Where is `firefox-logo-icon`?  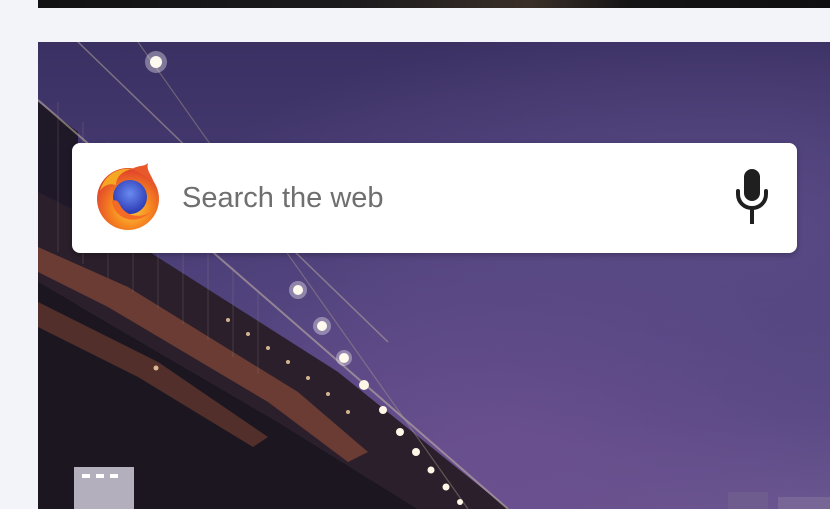 firefox-logo-icon is located at coordinates (128, 197).